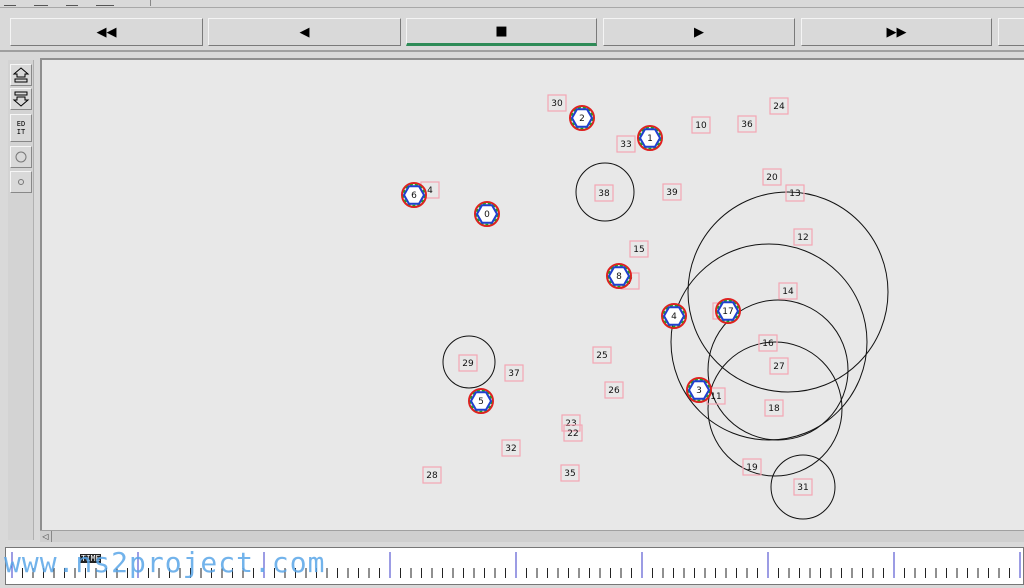  I want to click on plain-node: 20, so click(772, 177).